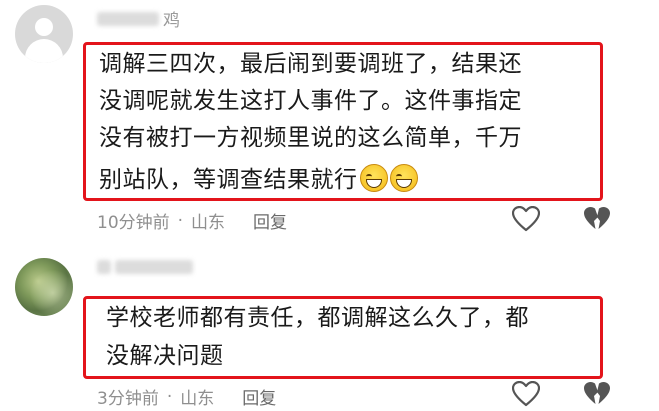 Image resolution: width=659 pixels, height=411 pixels. I want to click on comment-text-segment: 别站队，等调查结果就行, so click(228, 180).